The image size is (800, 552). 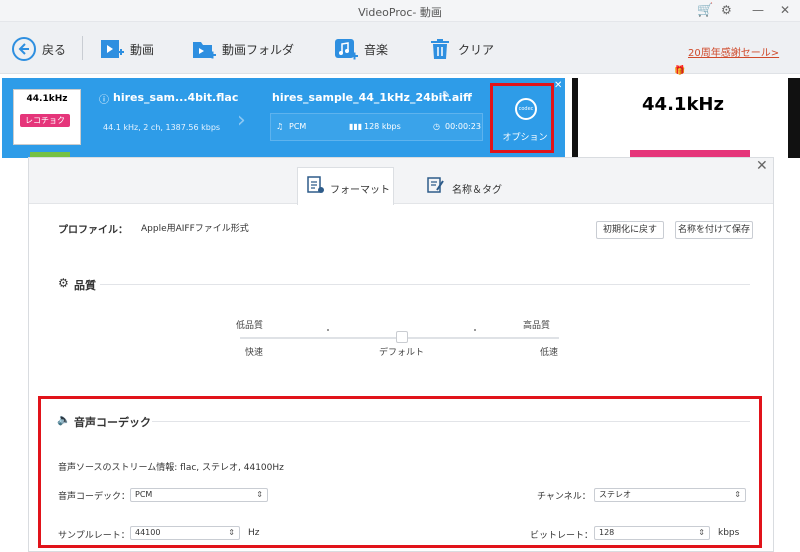 I want to click on clock-icon: ◷, so click(x=436, y=126).